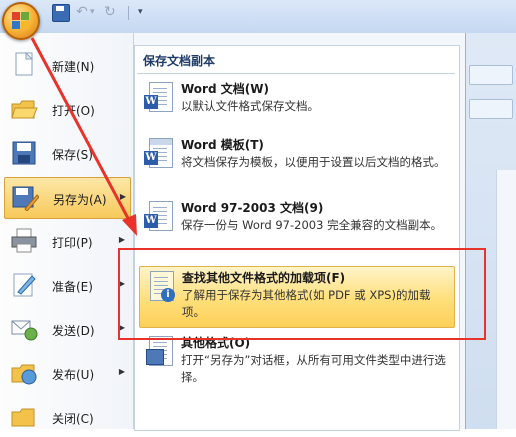 Image resolution: width=516 pixels, height=437 pixels. What do you see at coordinates (83, 136) in the screenshot?
I see `annotation-arrow` at bounding box center [83, 136].